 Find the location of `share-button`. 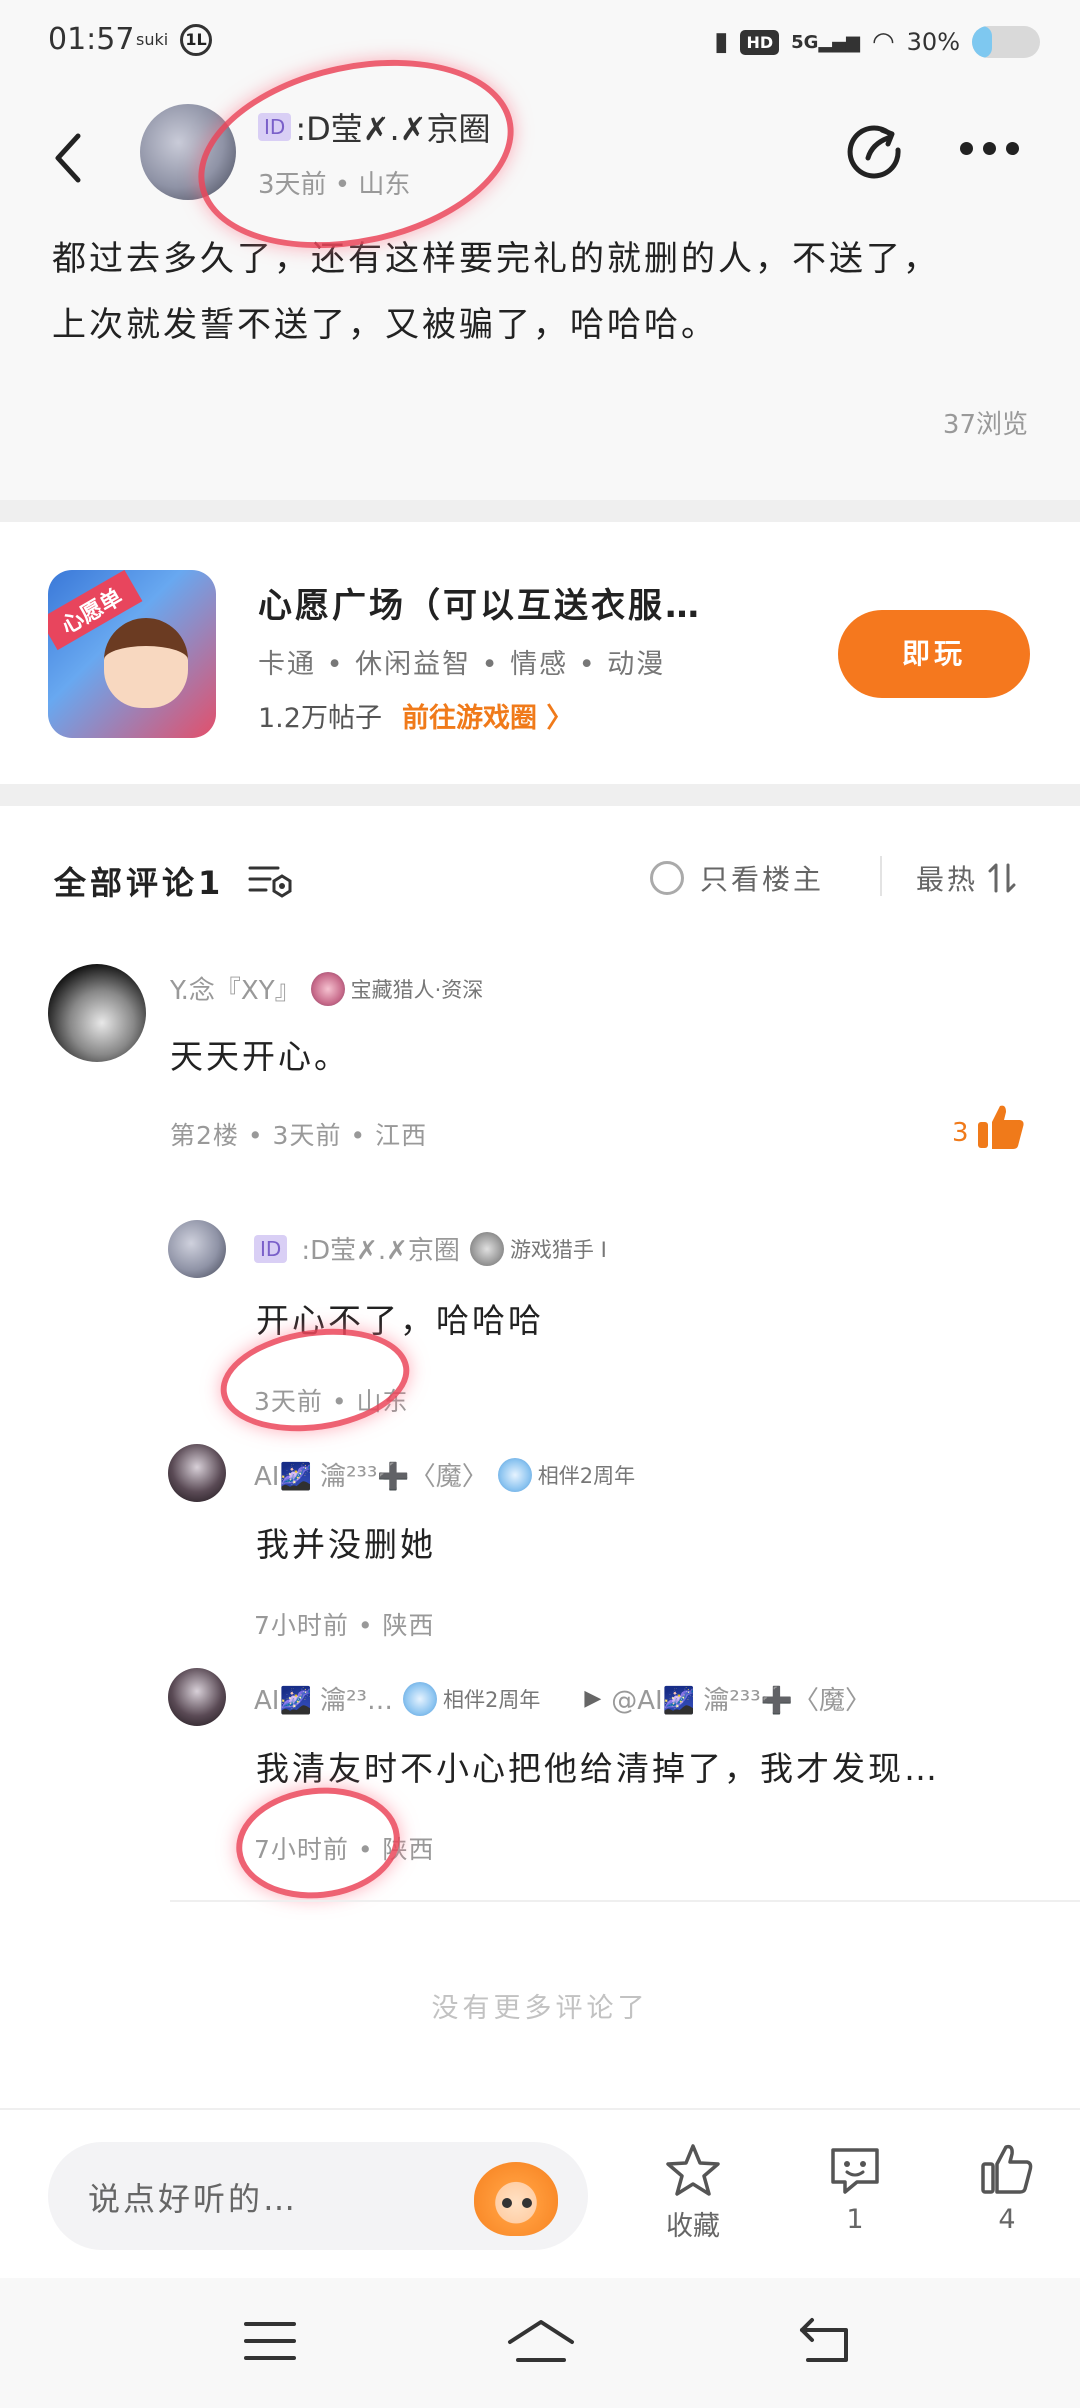

share-button is located at coordinates (876, 150).